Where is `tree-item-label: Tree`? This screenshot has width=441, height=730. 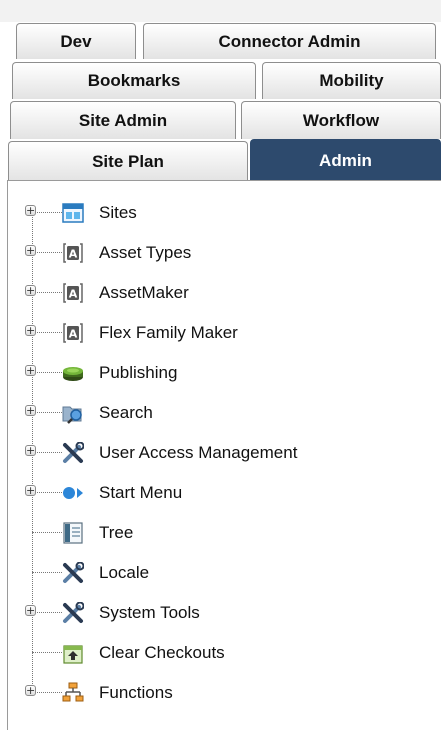
tree-item-label: Tree is located at coordinates (116, 532).